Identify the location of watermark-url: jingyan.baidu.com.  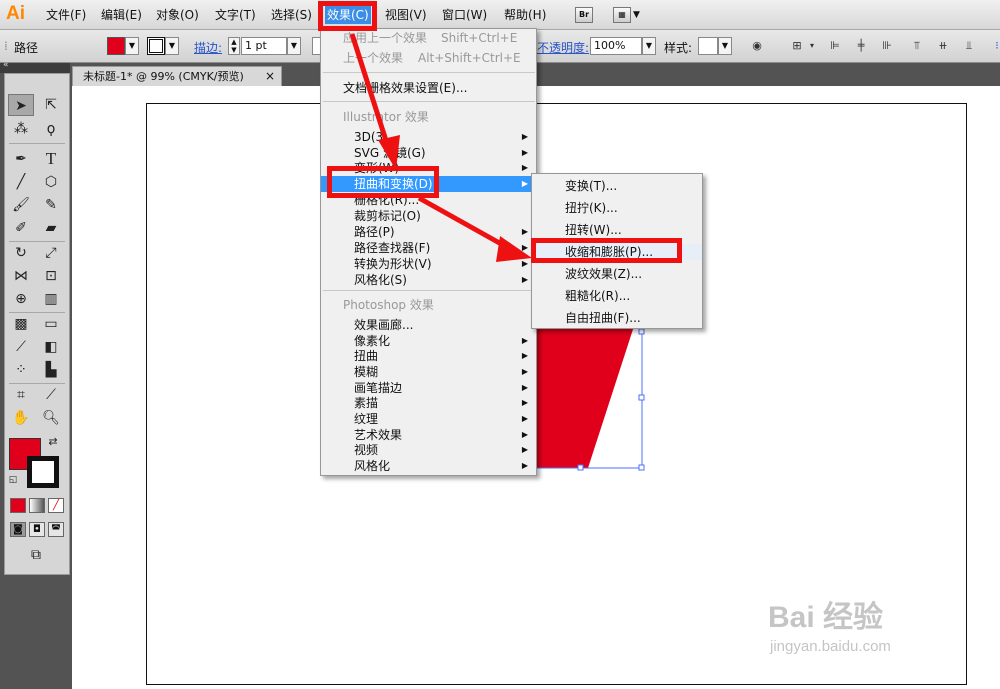
(830, 646).